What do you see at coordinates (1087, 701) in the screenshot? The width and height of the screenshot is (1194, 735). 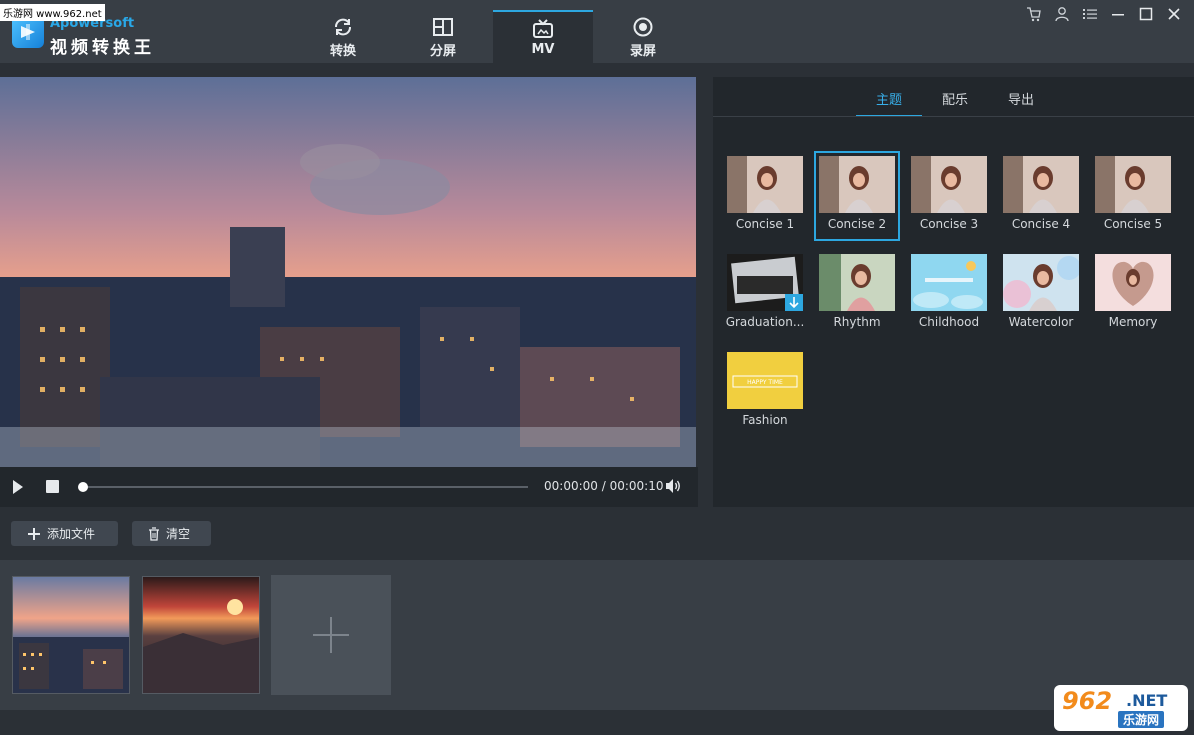 I see `watermark-number: 962` at bounding box center [1087, 701].